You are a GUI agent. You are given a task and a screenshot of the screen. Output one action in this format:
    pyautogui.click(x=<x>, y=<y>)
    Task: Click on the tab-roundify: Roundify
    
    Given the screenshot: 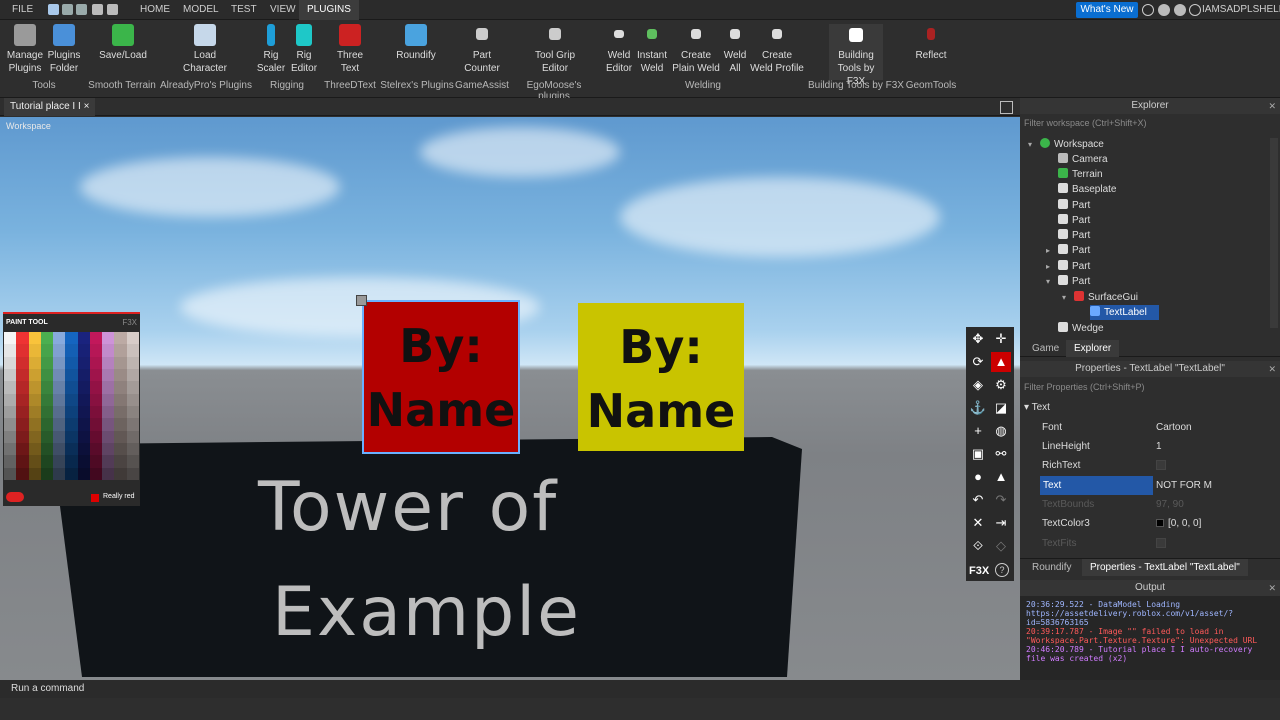 What is the action you would take?
    pyautogui.click(x=1051, y=567)
    